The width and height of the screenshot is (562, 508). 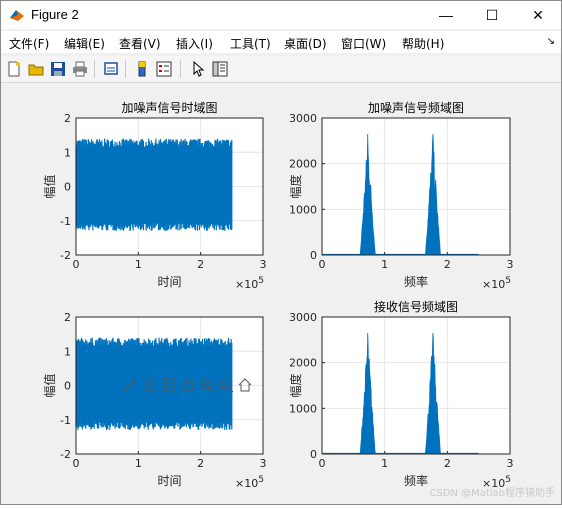 I want to click on open-file-icon, so click(x=36, y=69).